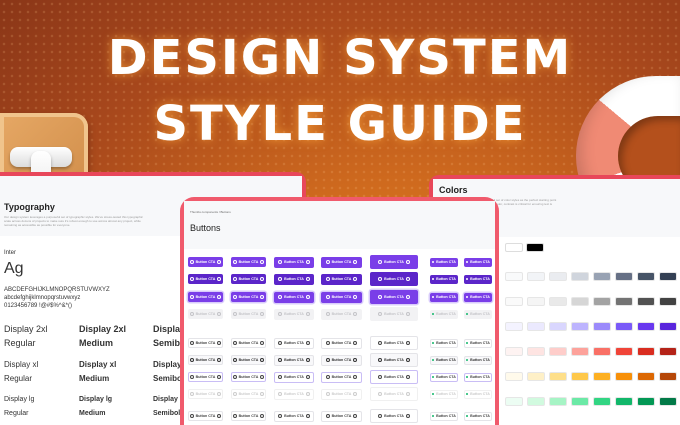  Describe the element at coordinates (624, 376) in the screenshot. I see `color-swatch-warning` at that location.